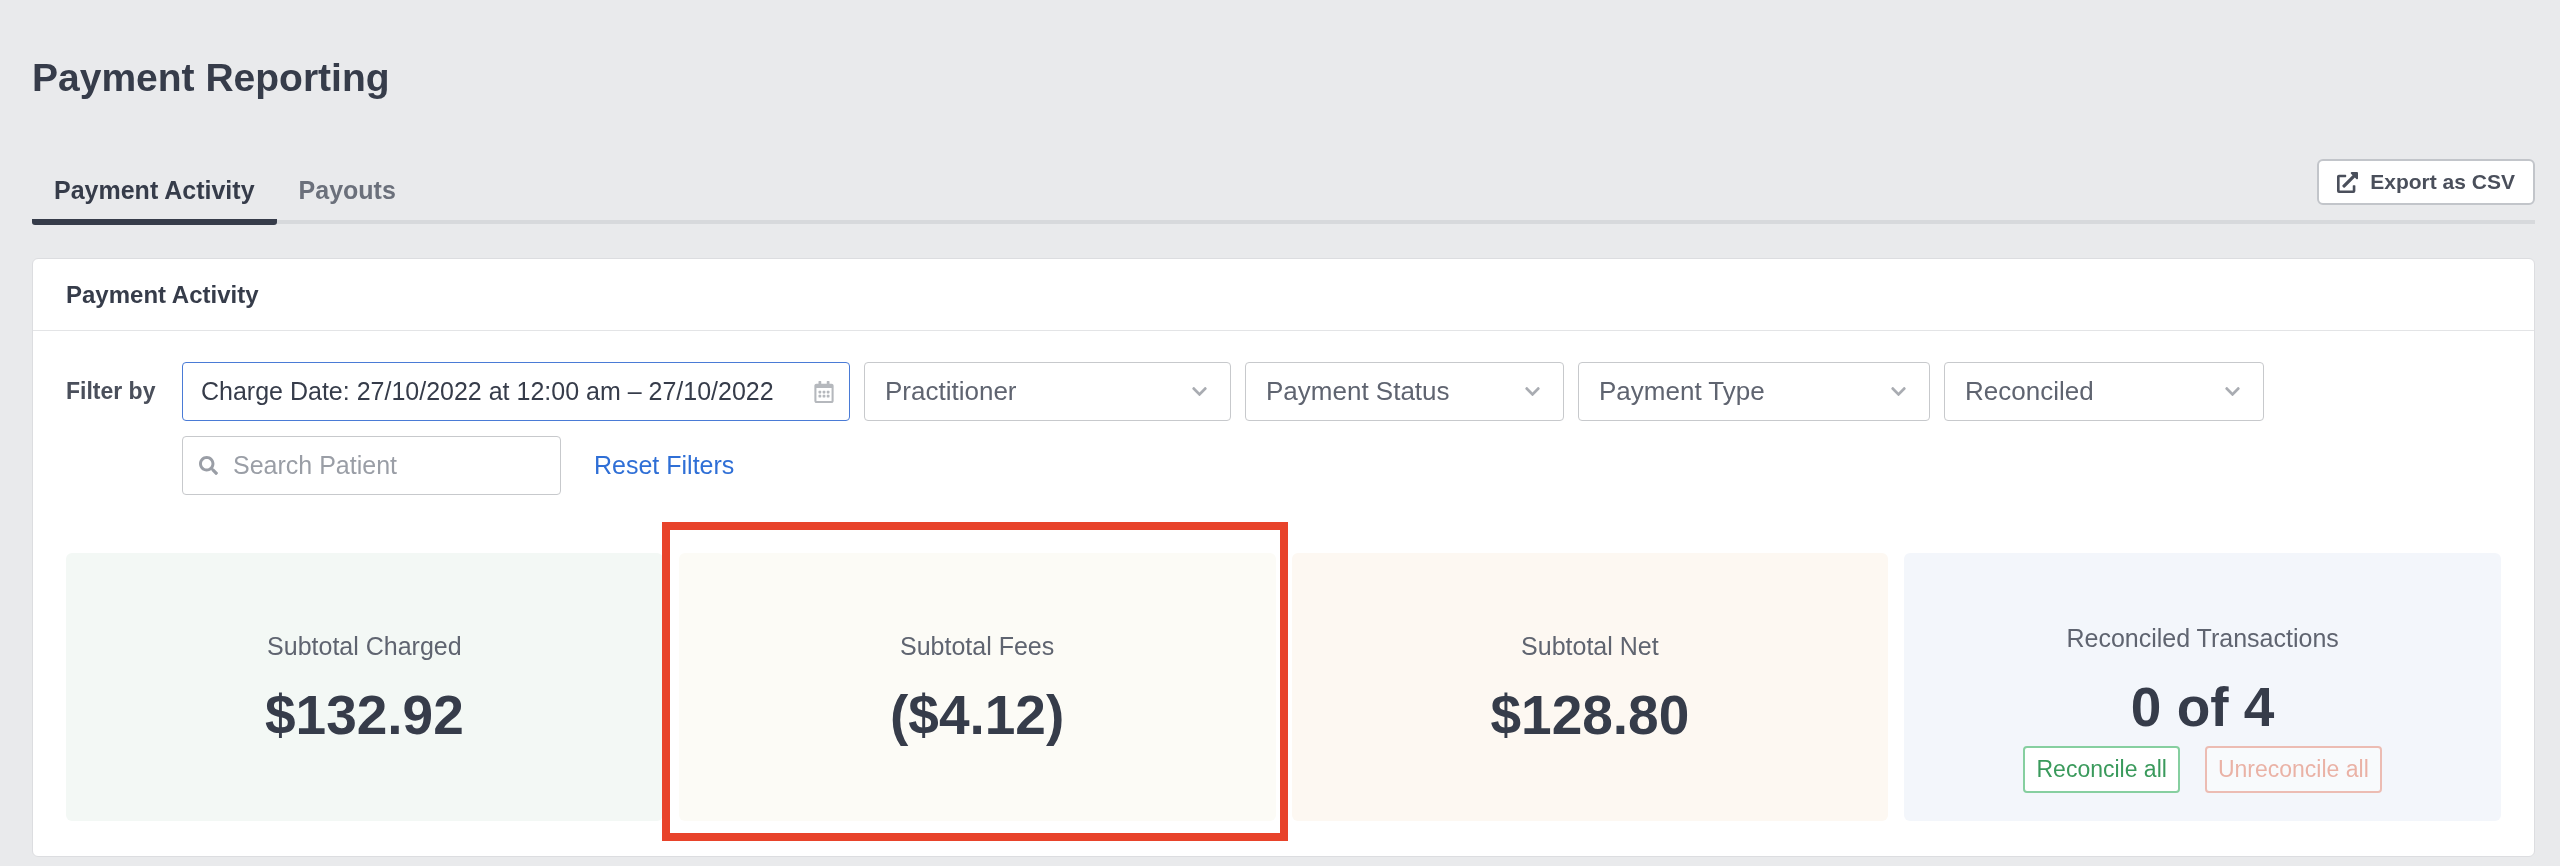 The height and width of the screenshot is (866, 2560). Describe the element at coordinates (371, 465) in the screenshot. I see `search-field: Search Patient` at that location.